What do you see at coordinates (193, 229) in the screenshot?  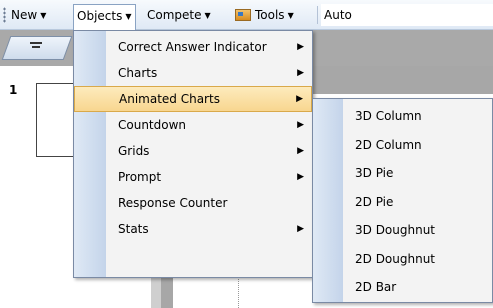 I see `menu-item-stats: Stats ▶` at bounding box center [193, 229].